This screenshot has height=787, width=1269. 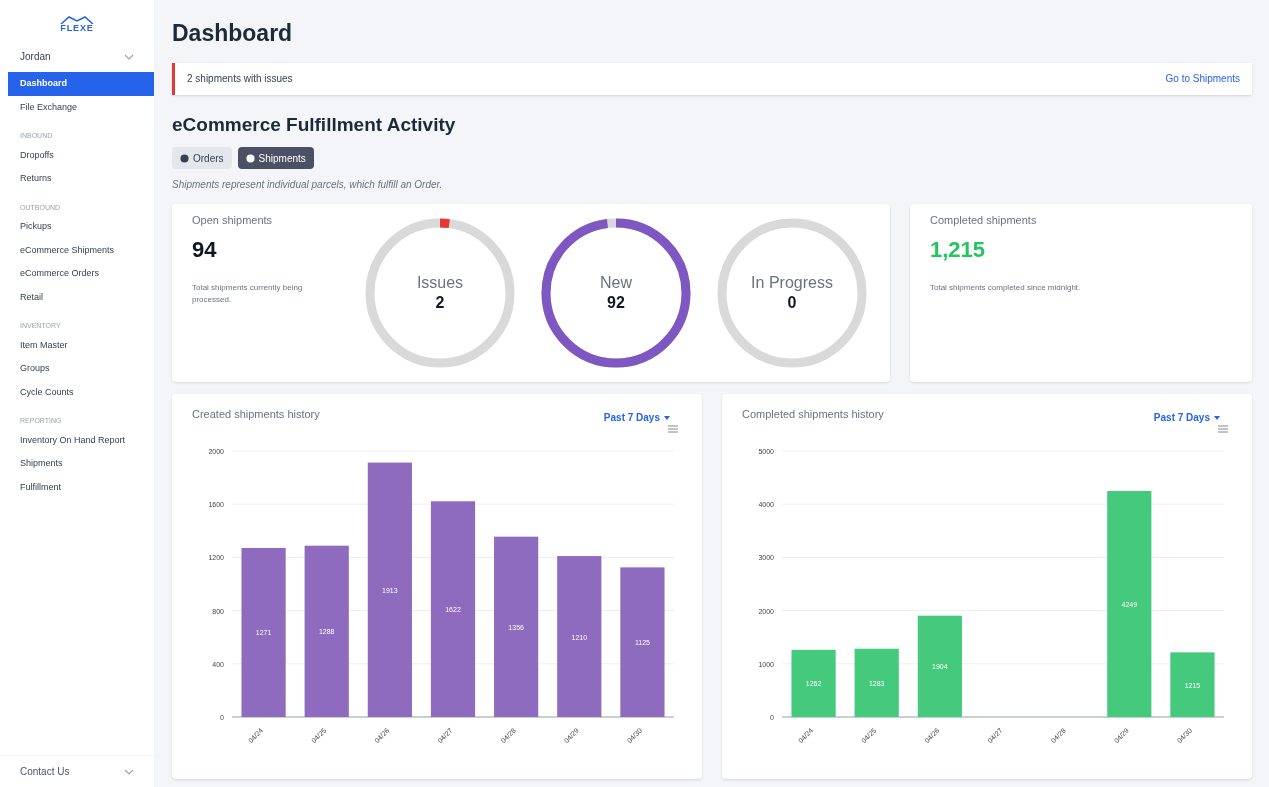 What do you see at coordinates (233, 220) in the screenshot?
I see `card-title: Open shipments` at bounding box center [233, 220].